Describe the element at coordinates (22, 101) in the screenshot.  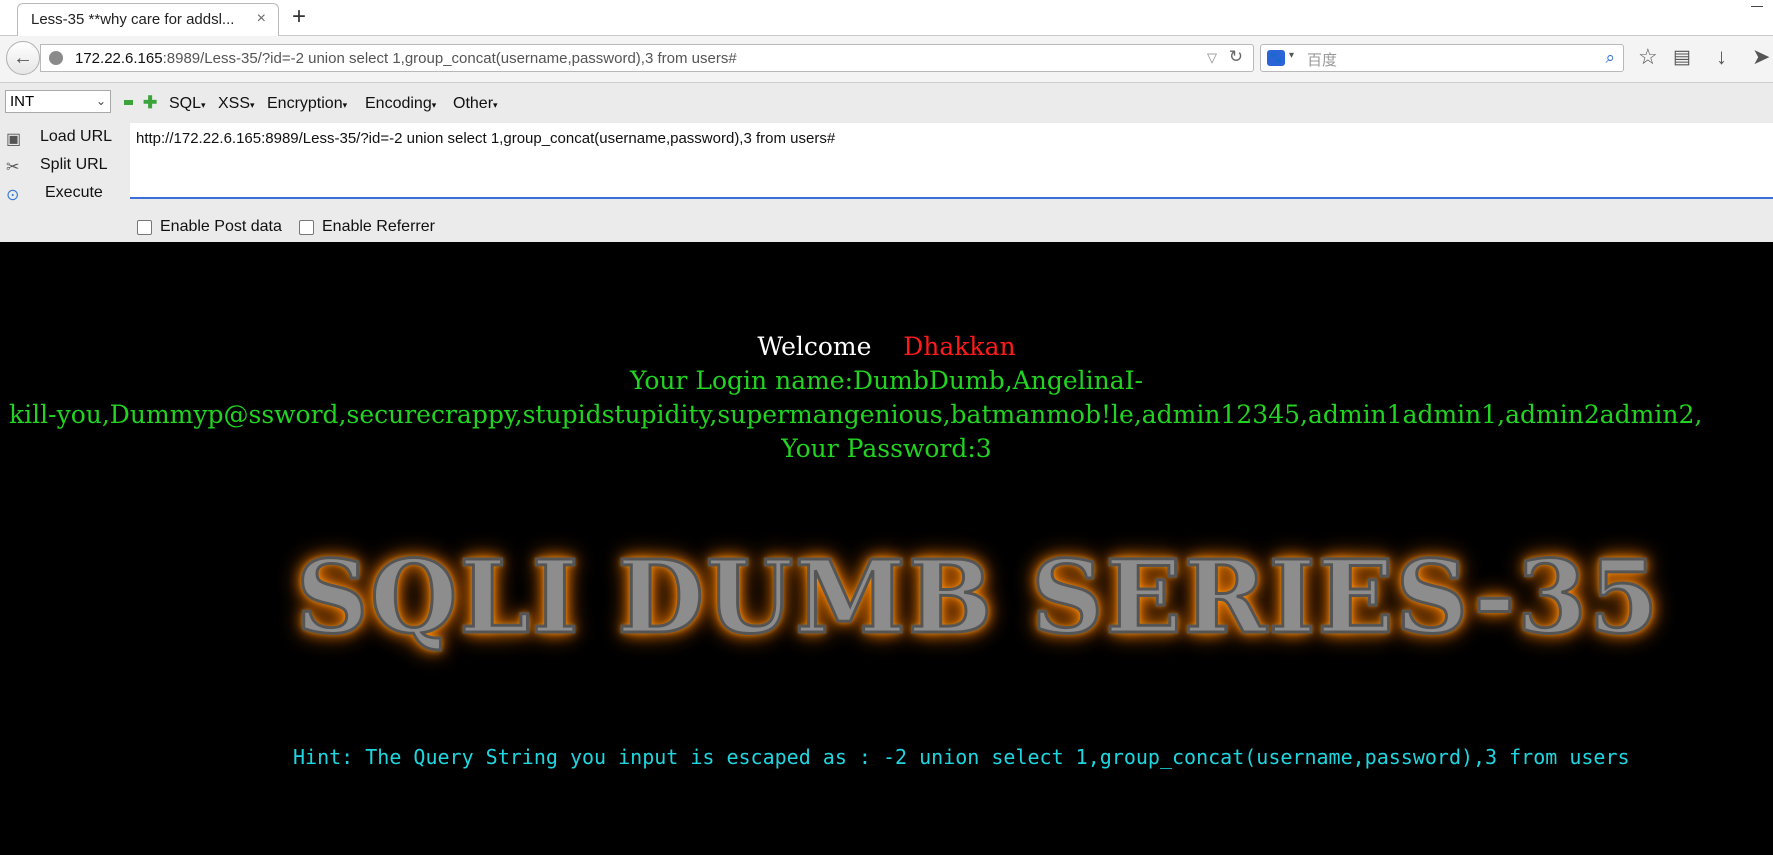
I see `type-select-value: INT` at that location.